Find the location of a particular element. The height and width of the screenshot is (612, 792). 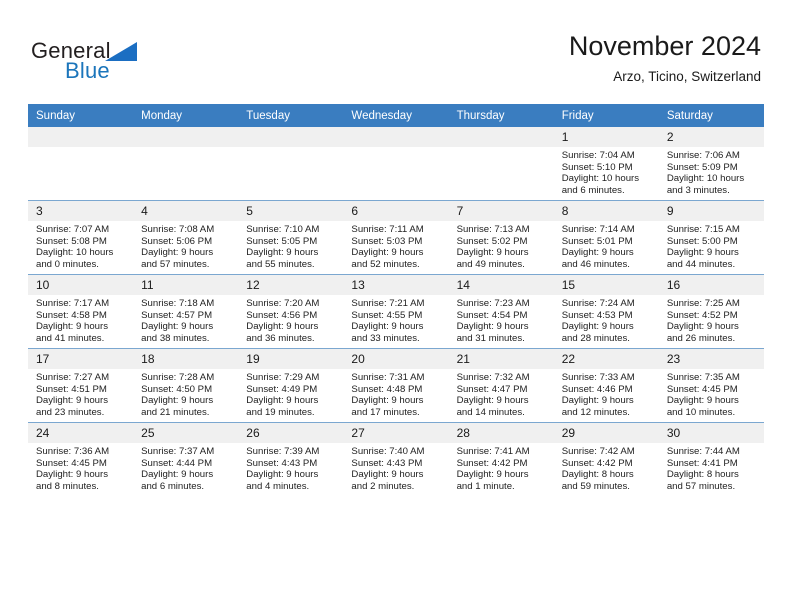

daylight-text-line2: and 17 minutes. is located at coordinates (385, 412).